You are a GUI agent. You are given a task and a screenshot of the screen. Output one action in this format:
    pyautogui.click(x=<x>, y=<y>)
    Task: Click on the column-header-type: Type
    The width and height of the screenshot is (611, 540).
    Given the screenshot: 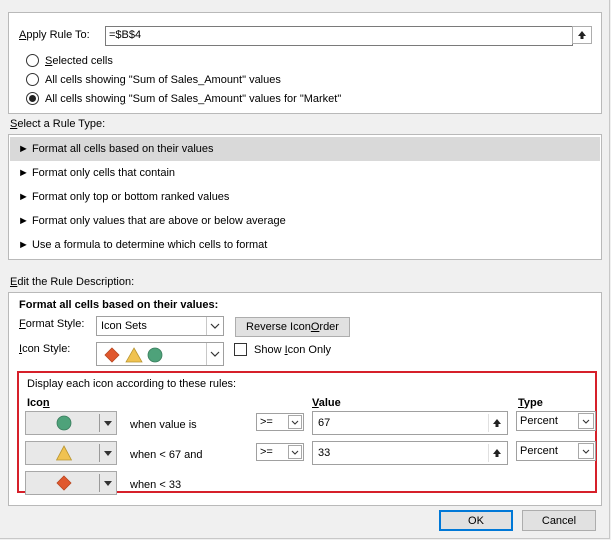 What is the action you would take?
    pyautogui.click(x=530, y=403)
    